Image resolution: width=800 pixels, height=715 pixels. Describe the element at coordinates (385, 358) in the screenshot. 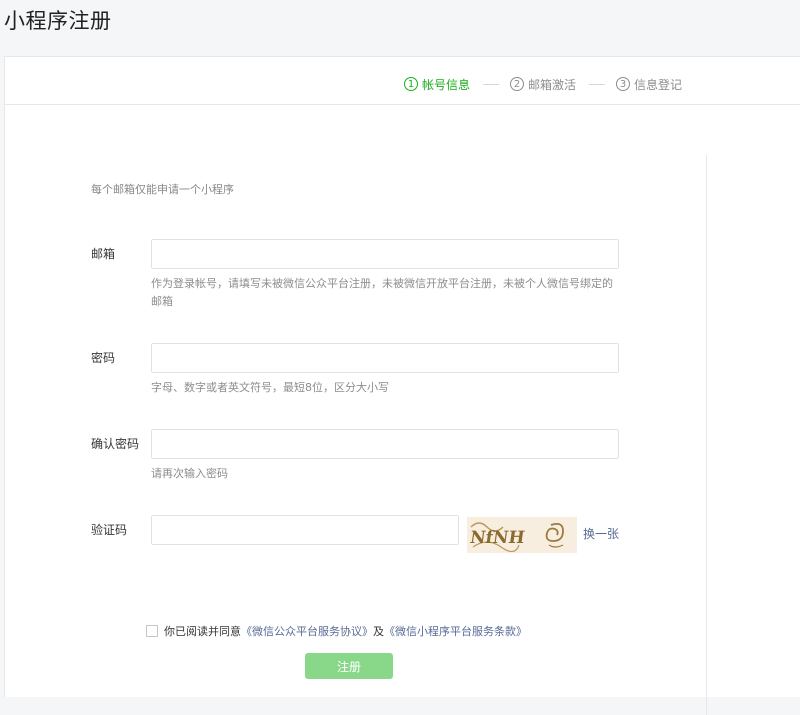

I see `password-field` at that location.